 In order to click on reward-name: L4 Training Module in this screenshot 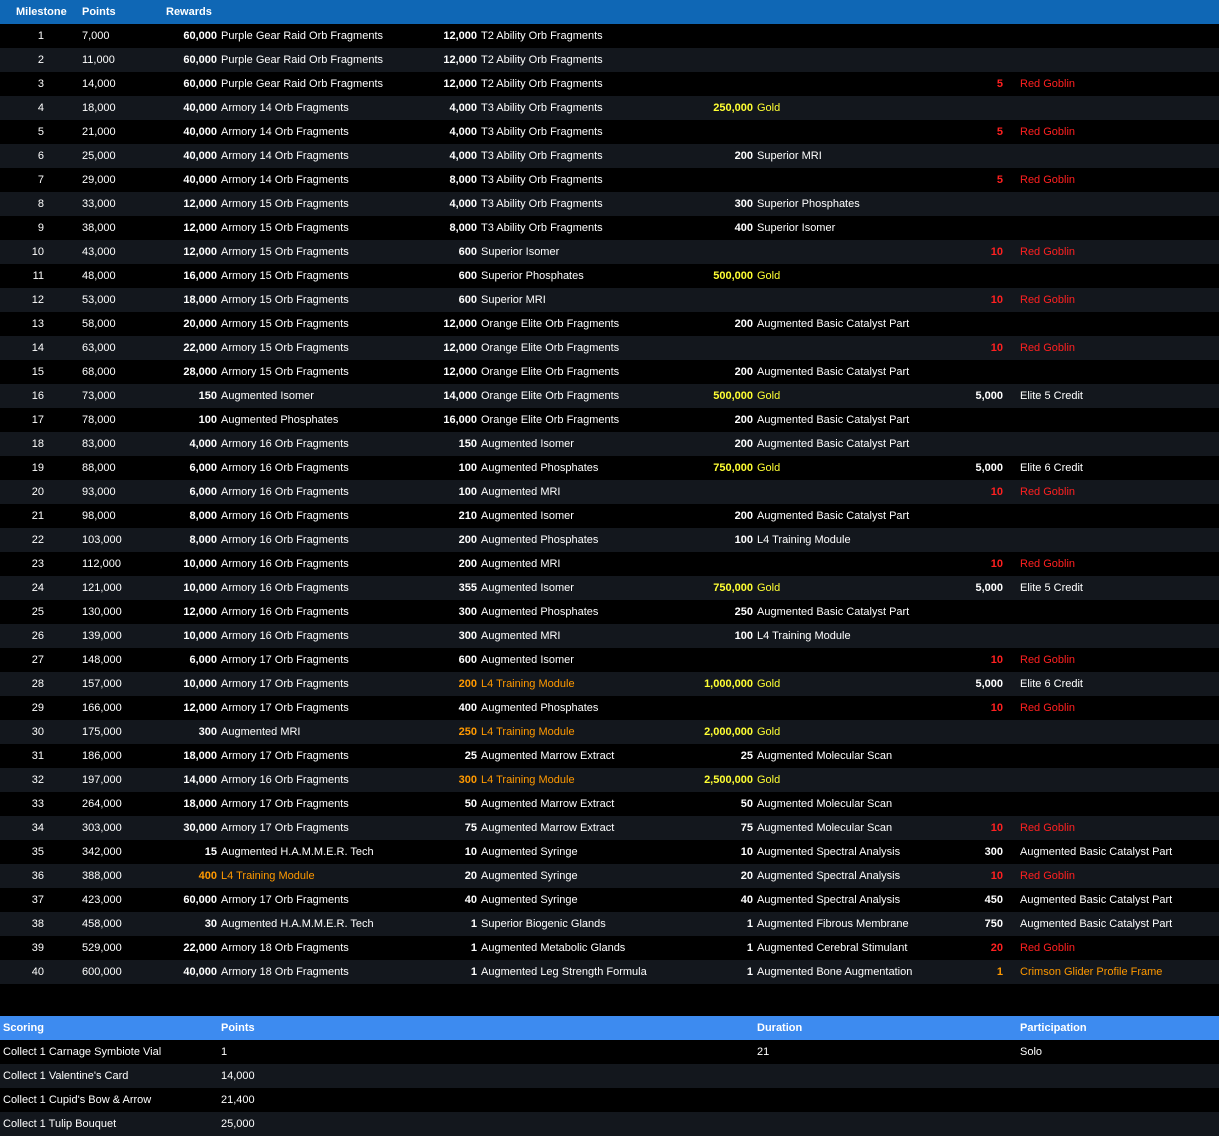, I will do `click(804, 636)`.